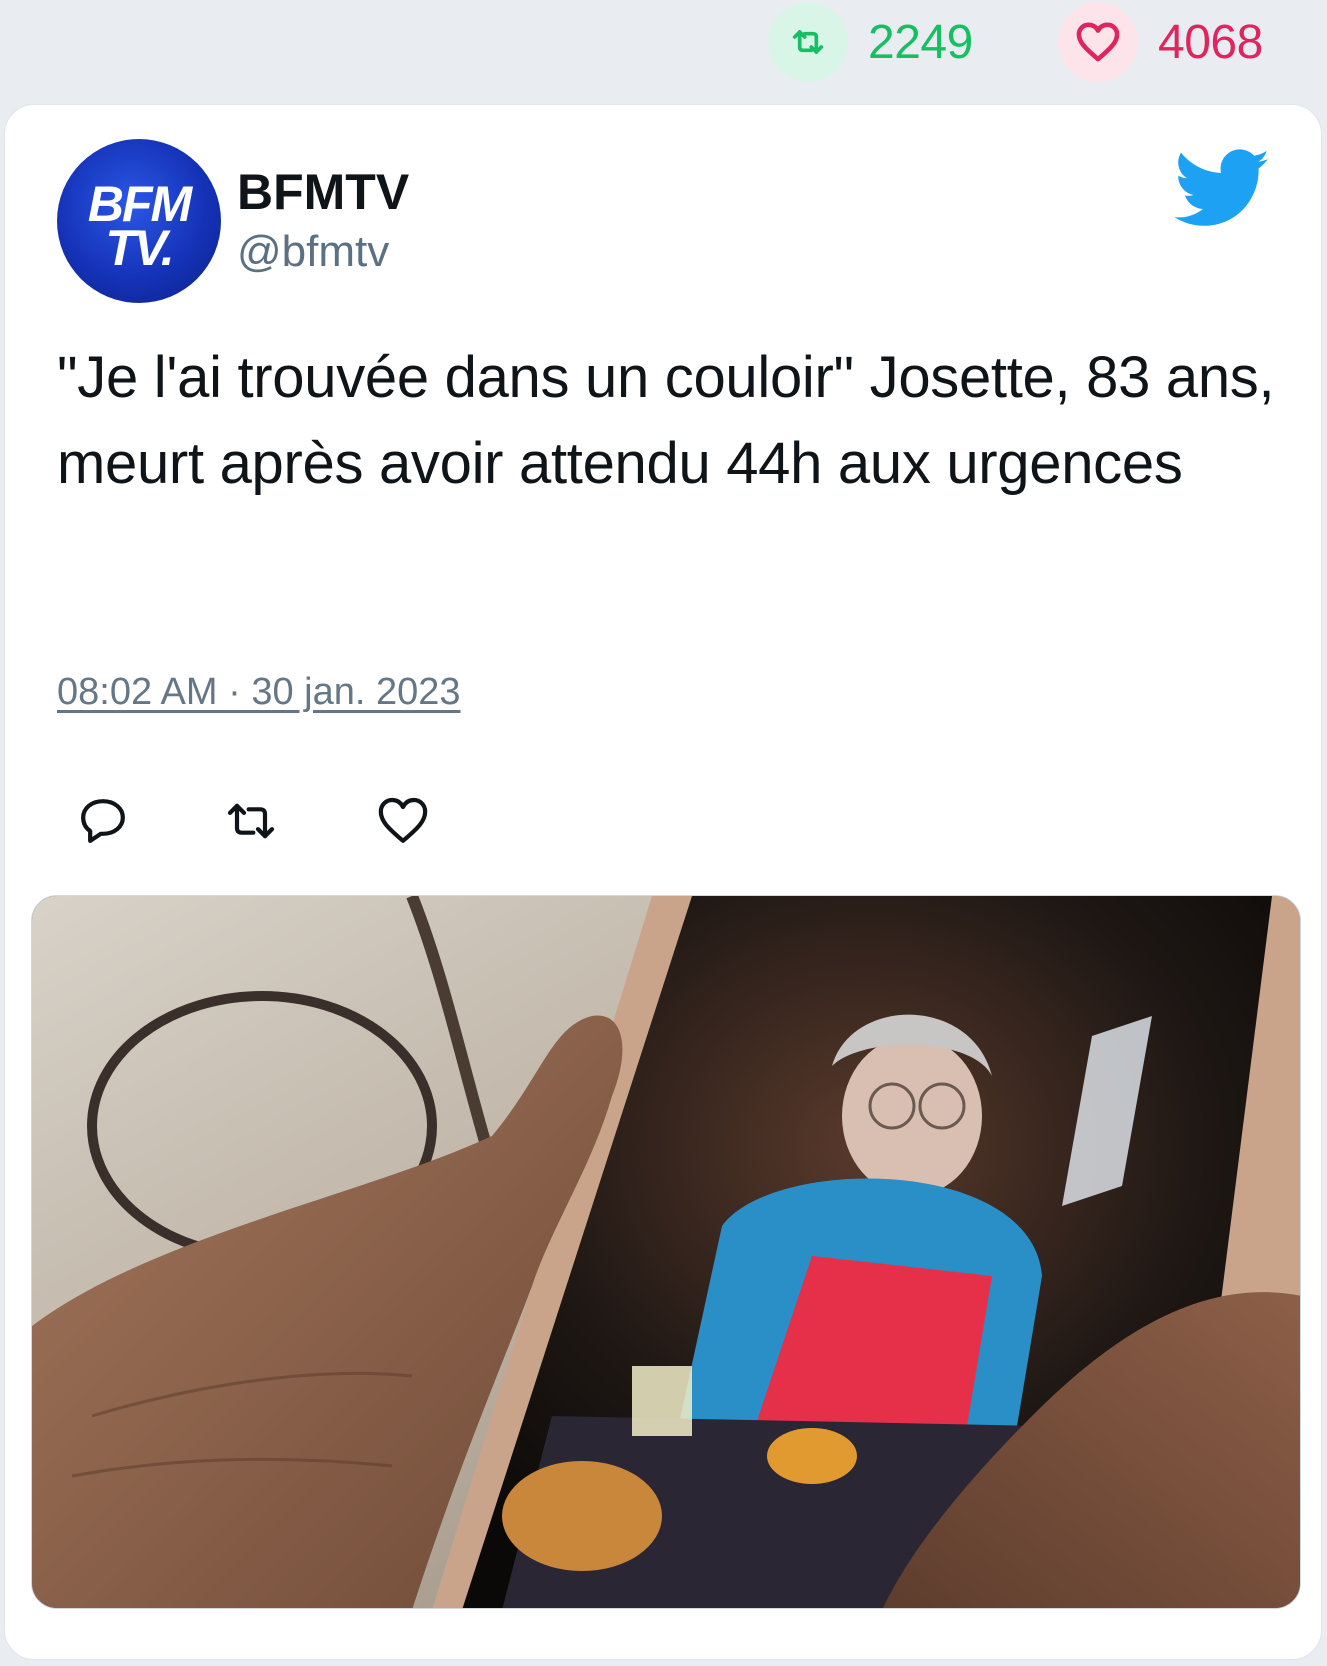  What do you see at coordinates (808, 42) in the screenshot?
I see `retweet-icon` at bounding box center [808, 42].